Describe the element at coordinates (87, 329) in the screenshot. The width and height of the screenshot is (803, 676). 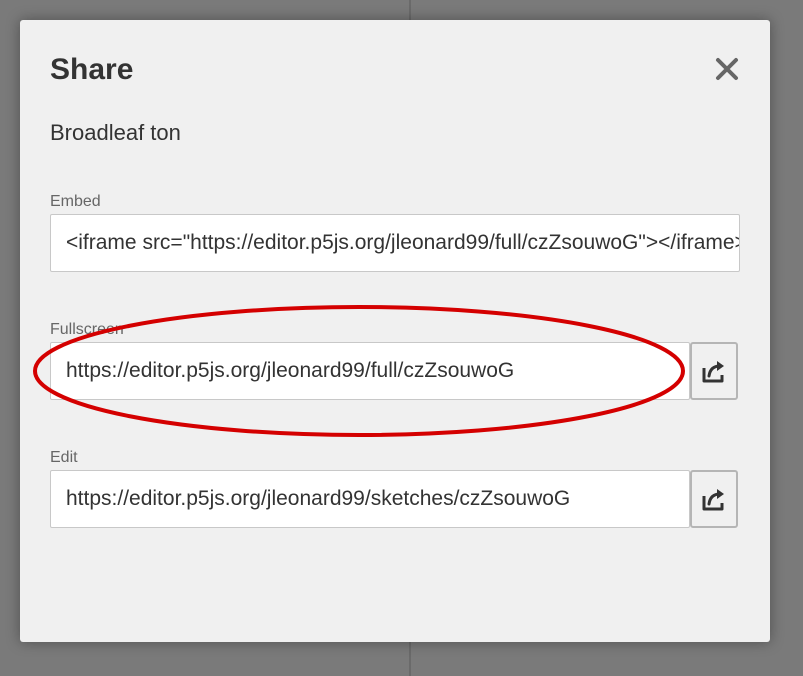
I see `fullscreen-label: Fullscreen` at that location.